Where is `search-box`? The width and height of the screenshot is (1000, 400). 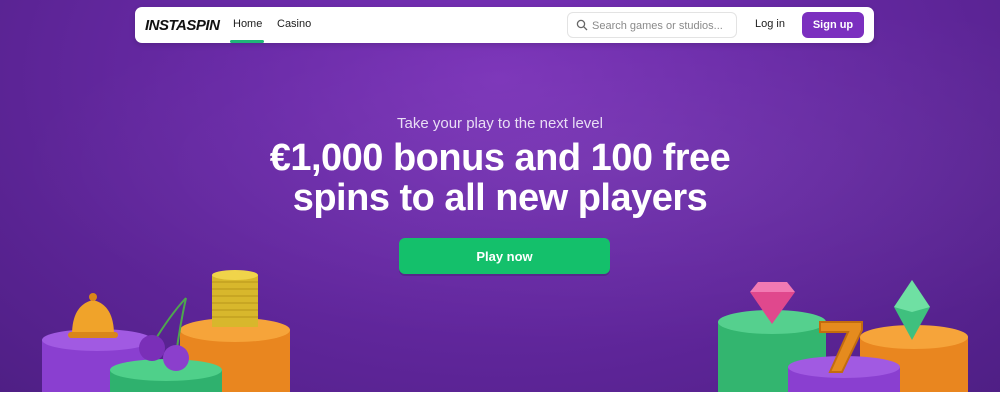
search-box is located at coordinates (652, 25).